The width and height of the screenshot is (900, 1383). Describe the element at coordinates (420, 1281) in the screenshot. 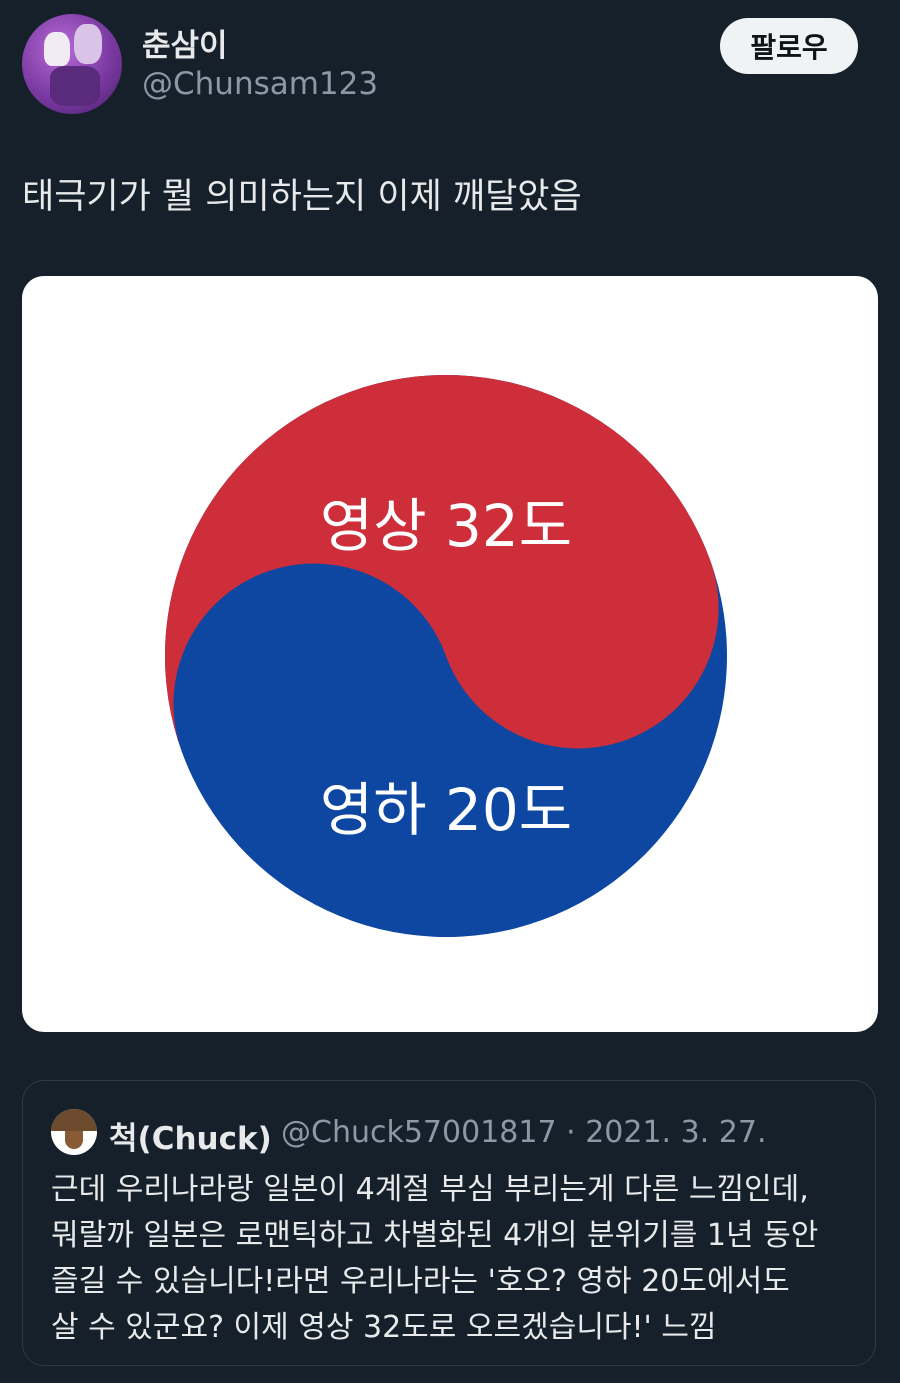

I see `quote-line: 즐길 수 있습니다!라면 우리나라는 '호오? 영하 20도에서도` at that location.